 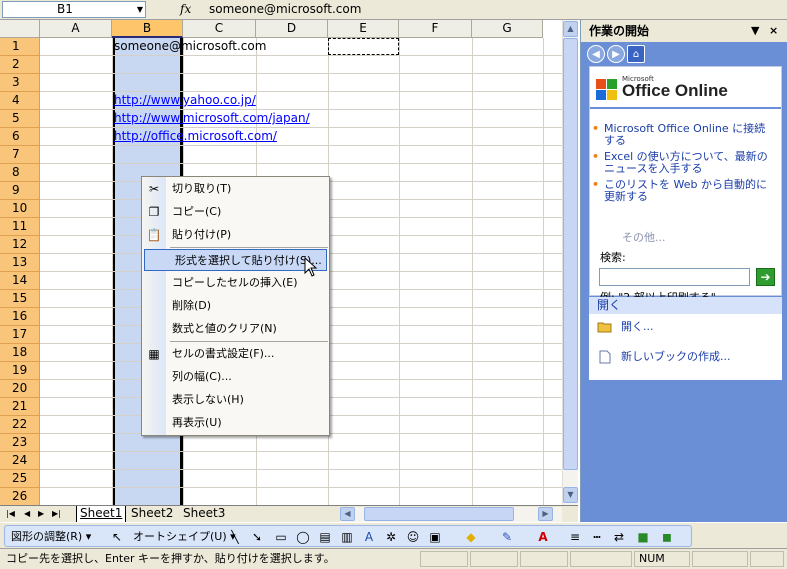 I want to click on select-all-corner, so click(x=20, y=29).